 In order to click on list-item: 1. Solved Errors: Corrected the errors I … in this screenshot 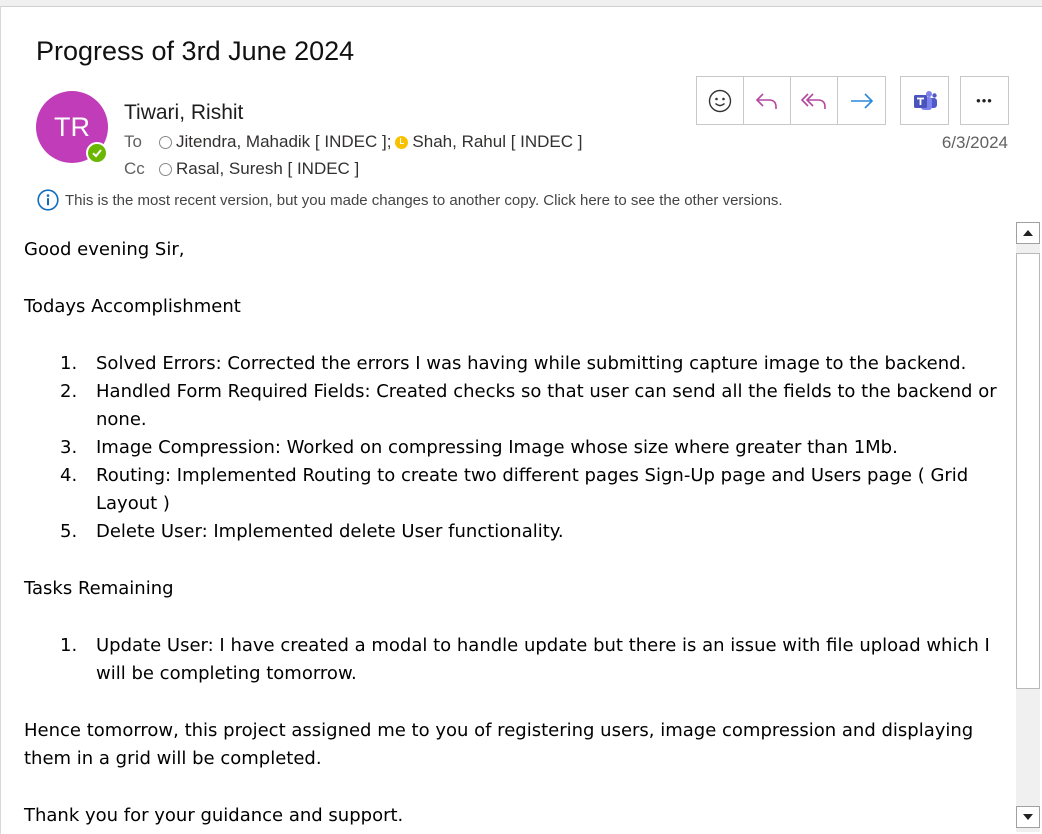, I will do `click(513, 363)`.